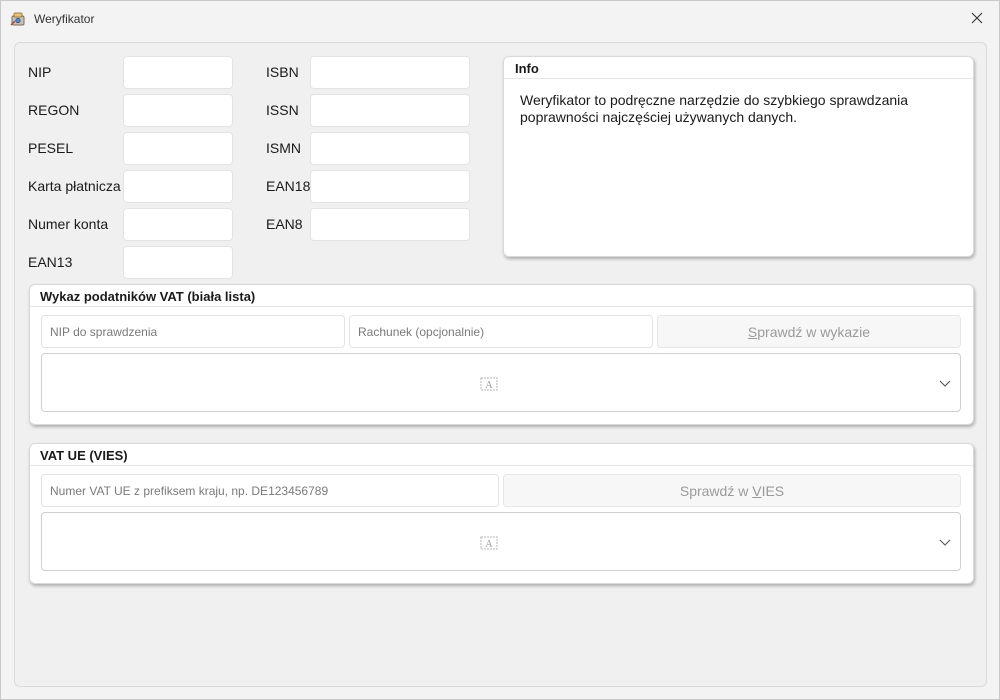 This screenshot has height=700, width=1000. What do you see at coordinates (74, 186) in the screenshot?
I see `card-label: Karta płatnicza` at bounding box center [74, 186].